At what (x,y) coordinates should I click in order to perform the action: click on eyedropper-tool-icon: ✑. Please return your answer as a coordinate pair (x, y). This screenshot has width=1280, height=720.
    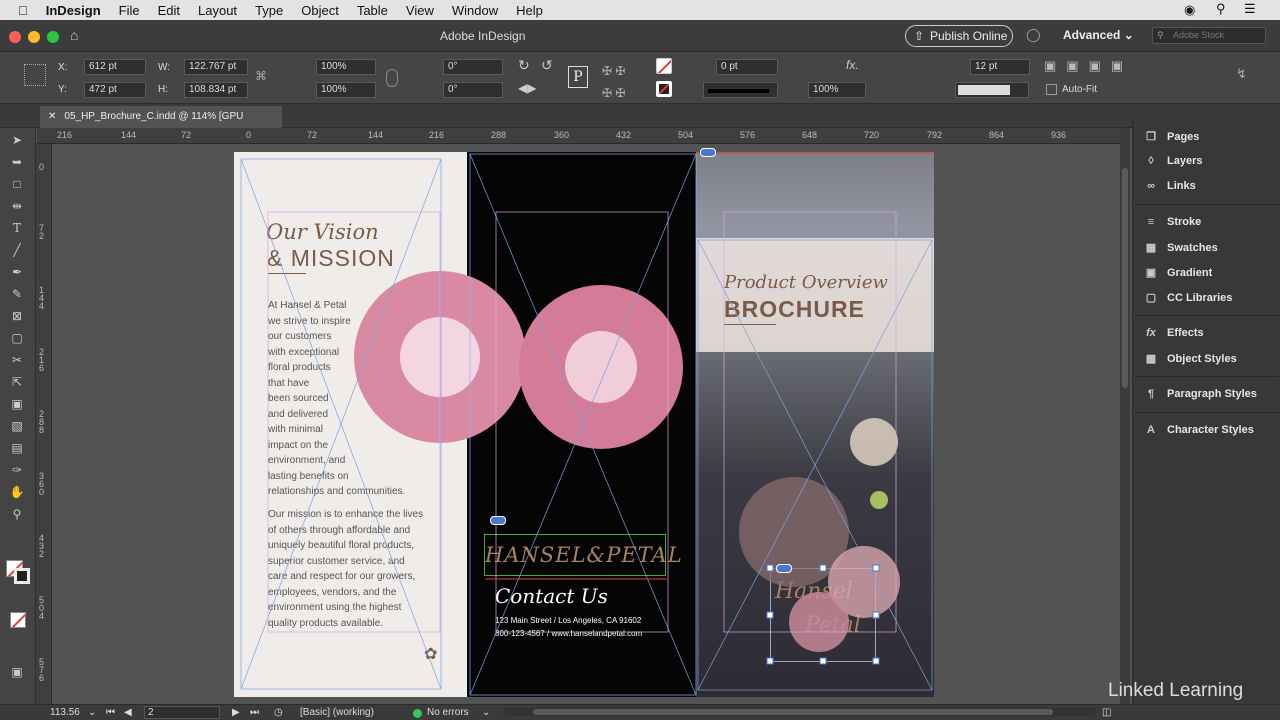
    Looking at the image, I should click on (17, 470).